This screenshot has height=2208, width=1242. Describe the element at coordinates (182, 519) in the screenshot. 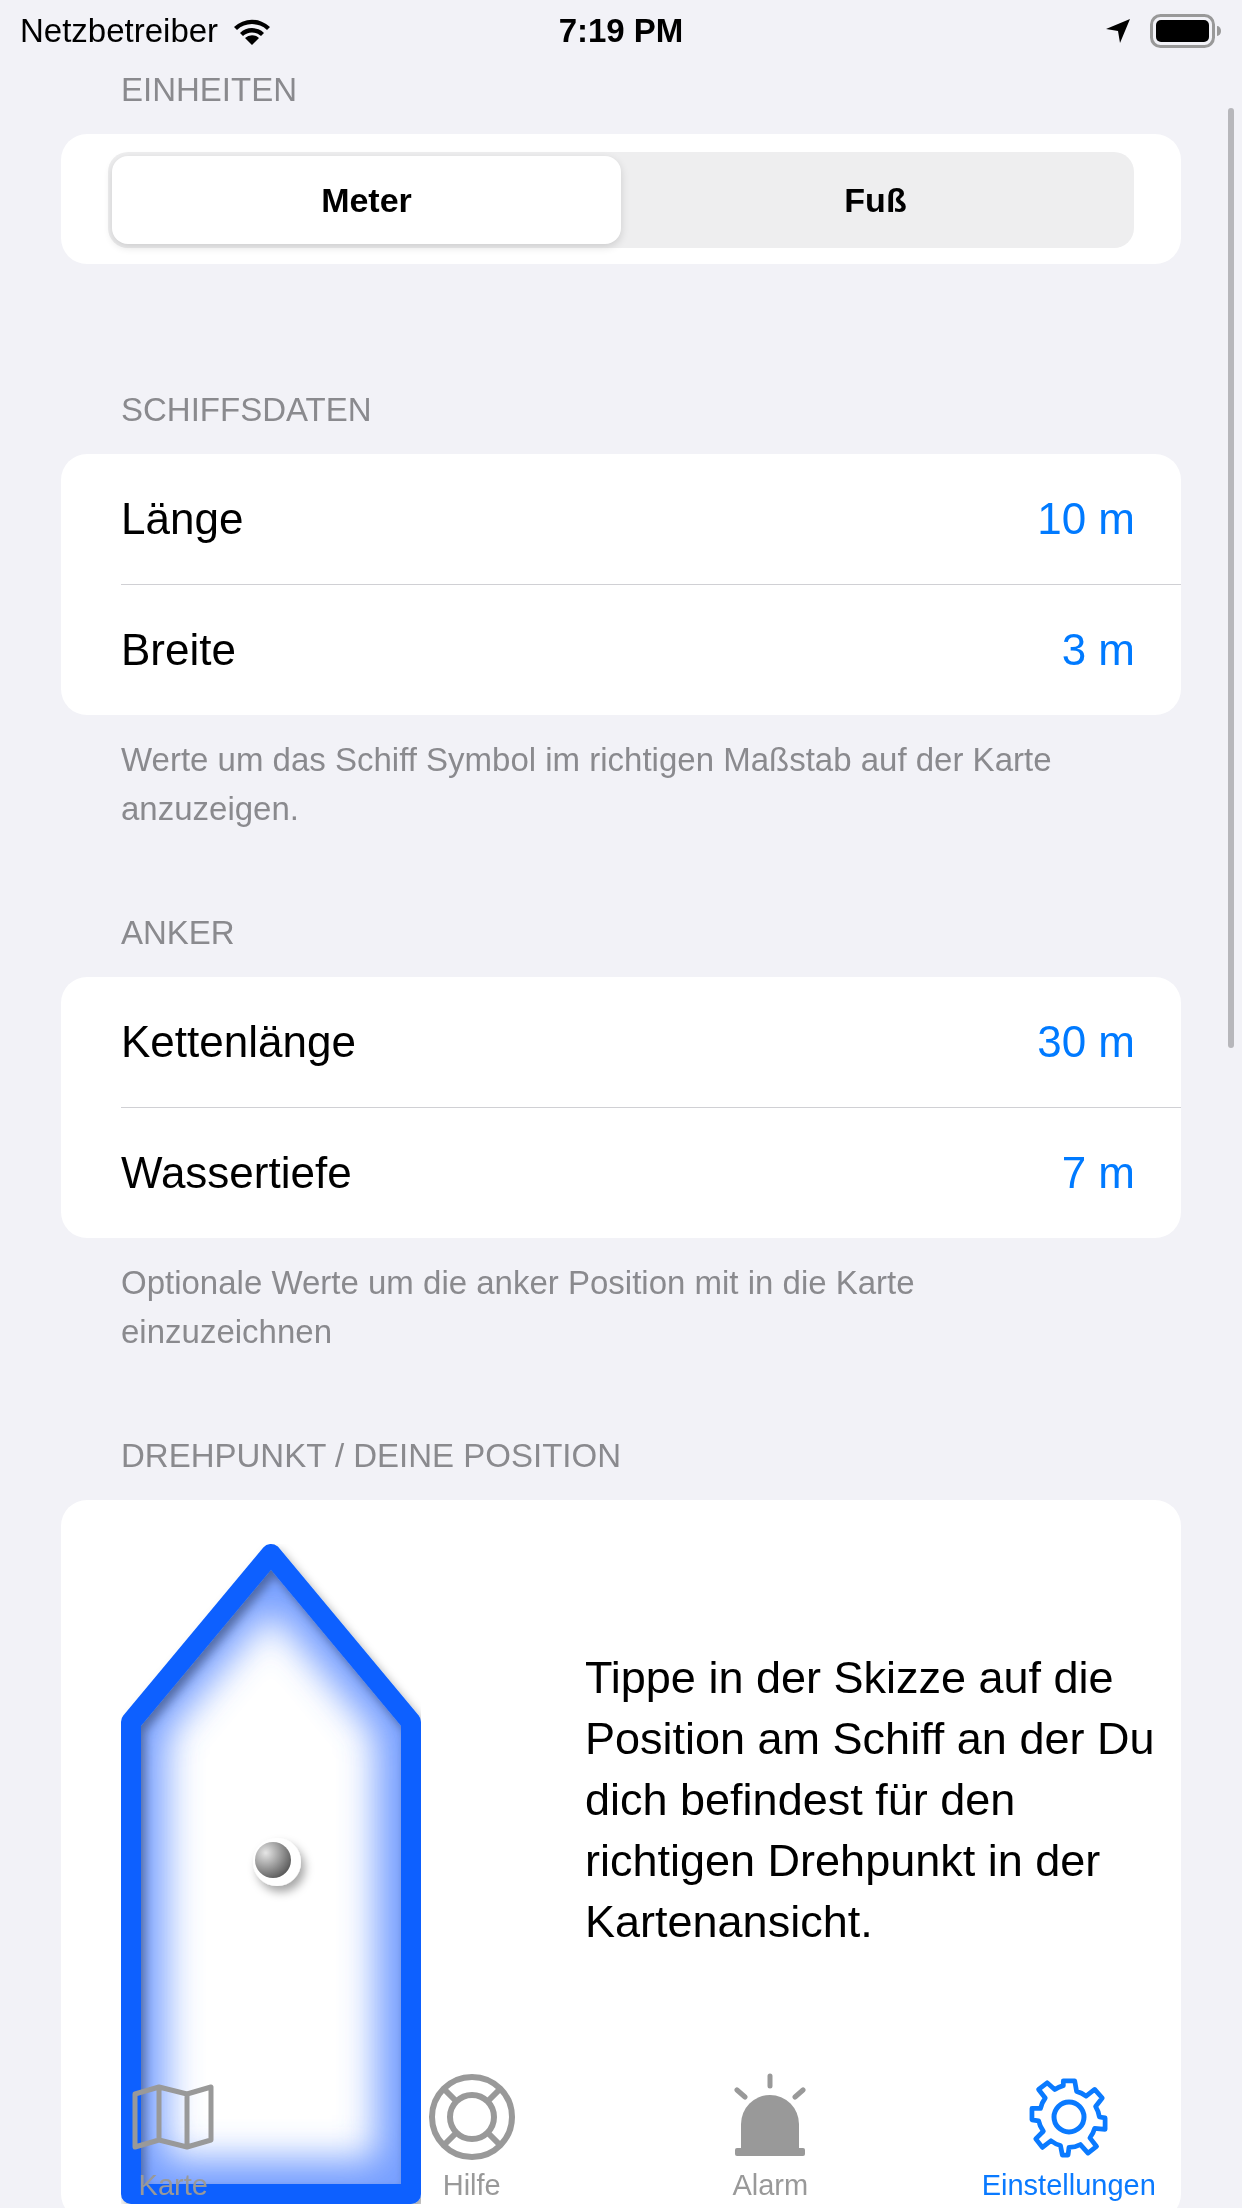

I see `row-label: Länge` at that location.